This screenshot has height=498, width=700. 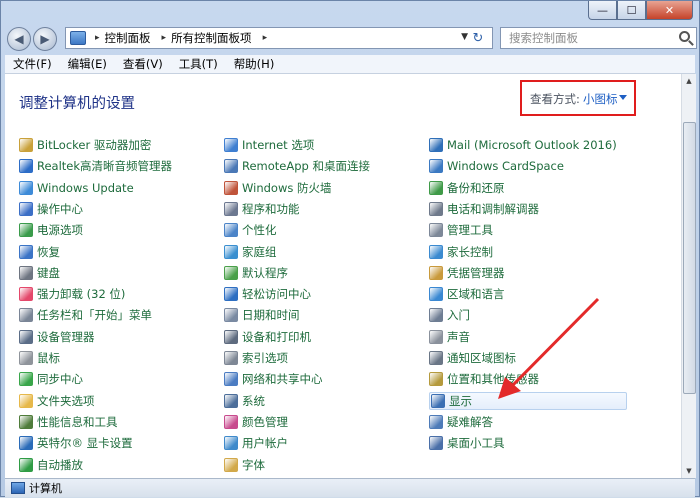 I want to click on control-panel-item-label: 键盘, so click(x=48, y=272).